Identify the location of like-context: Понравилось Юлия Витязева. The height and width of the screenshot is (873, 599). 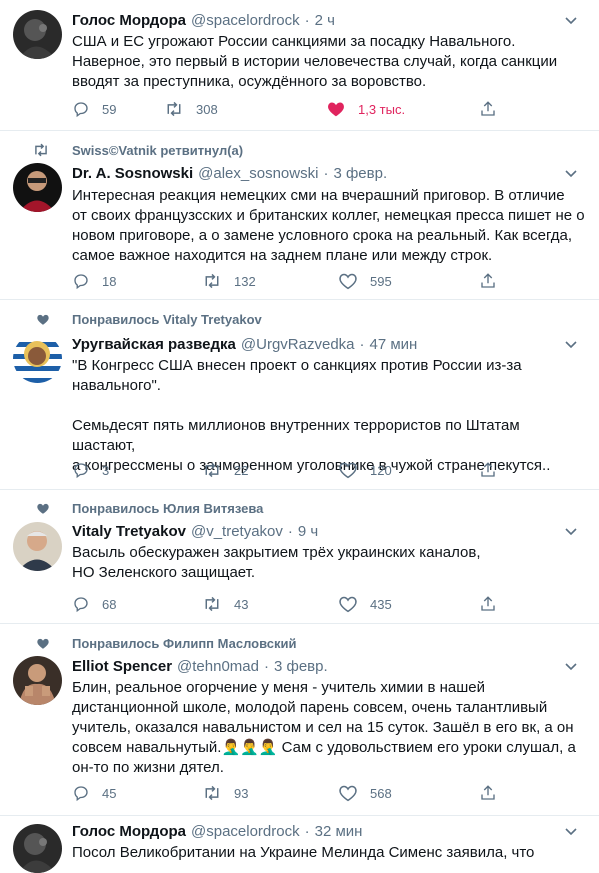
(145, 508).